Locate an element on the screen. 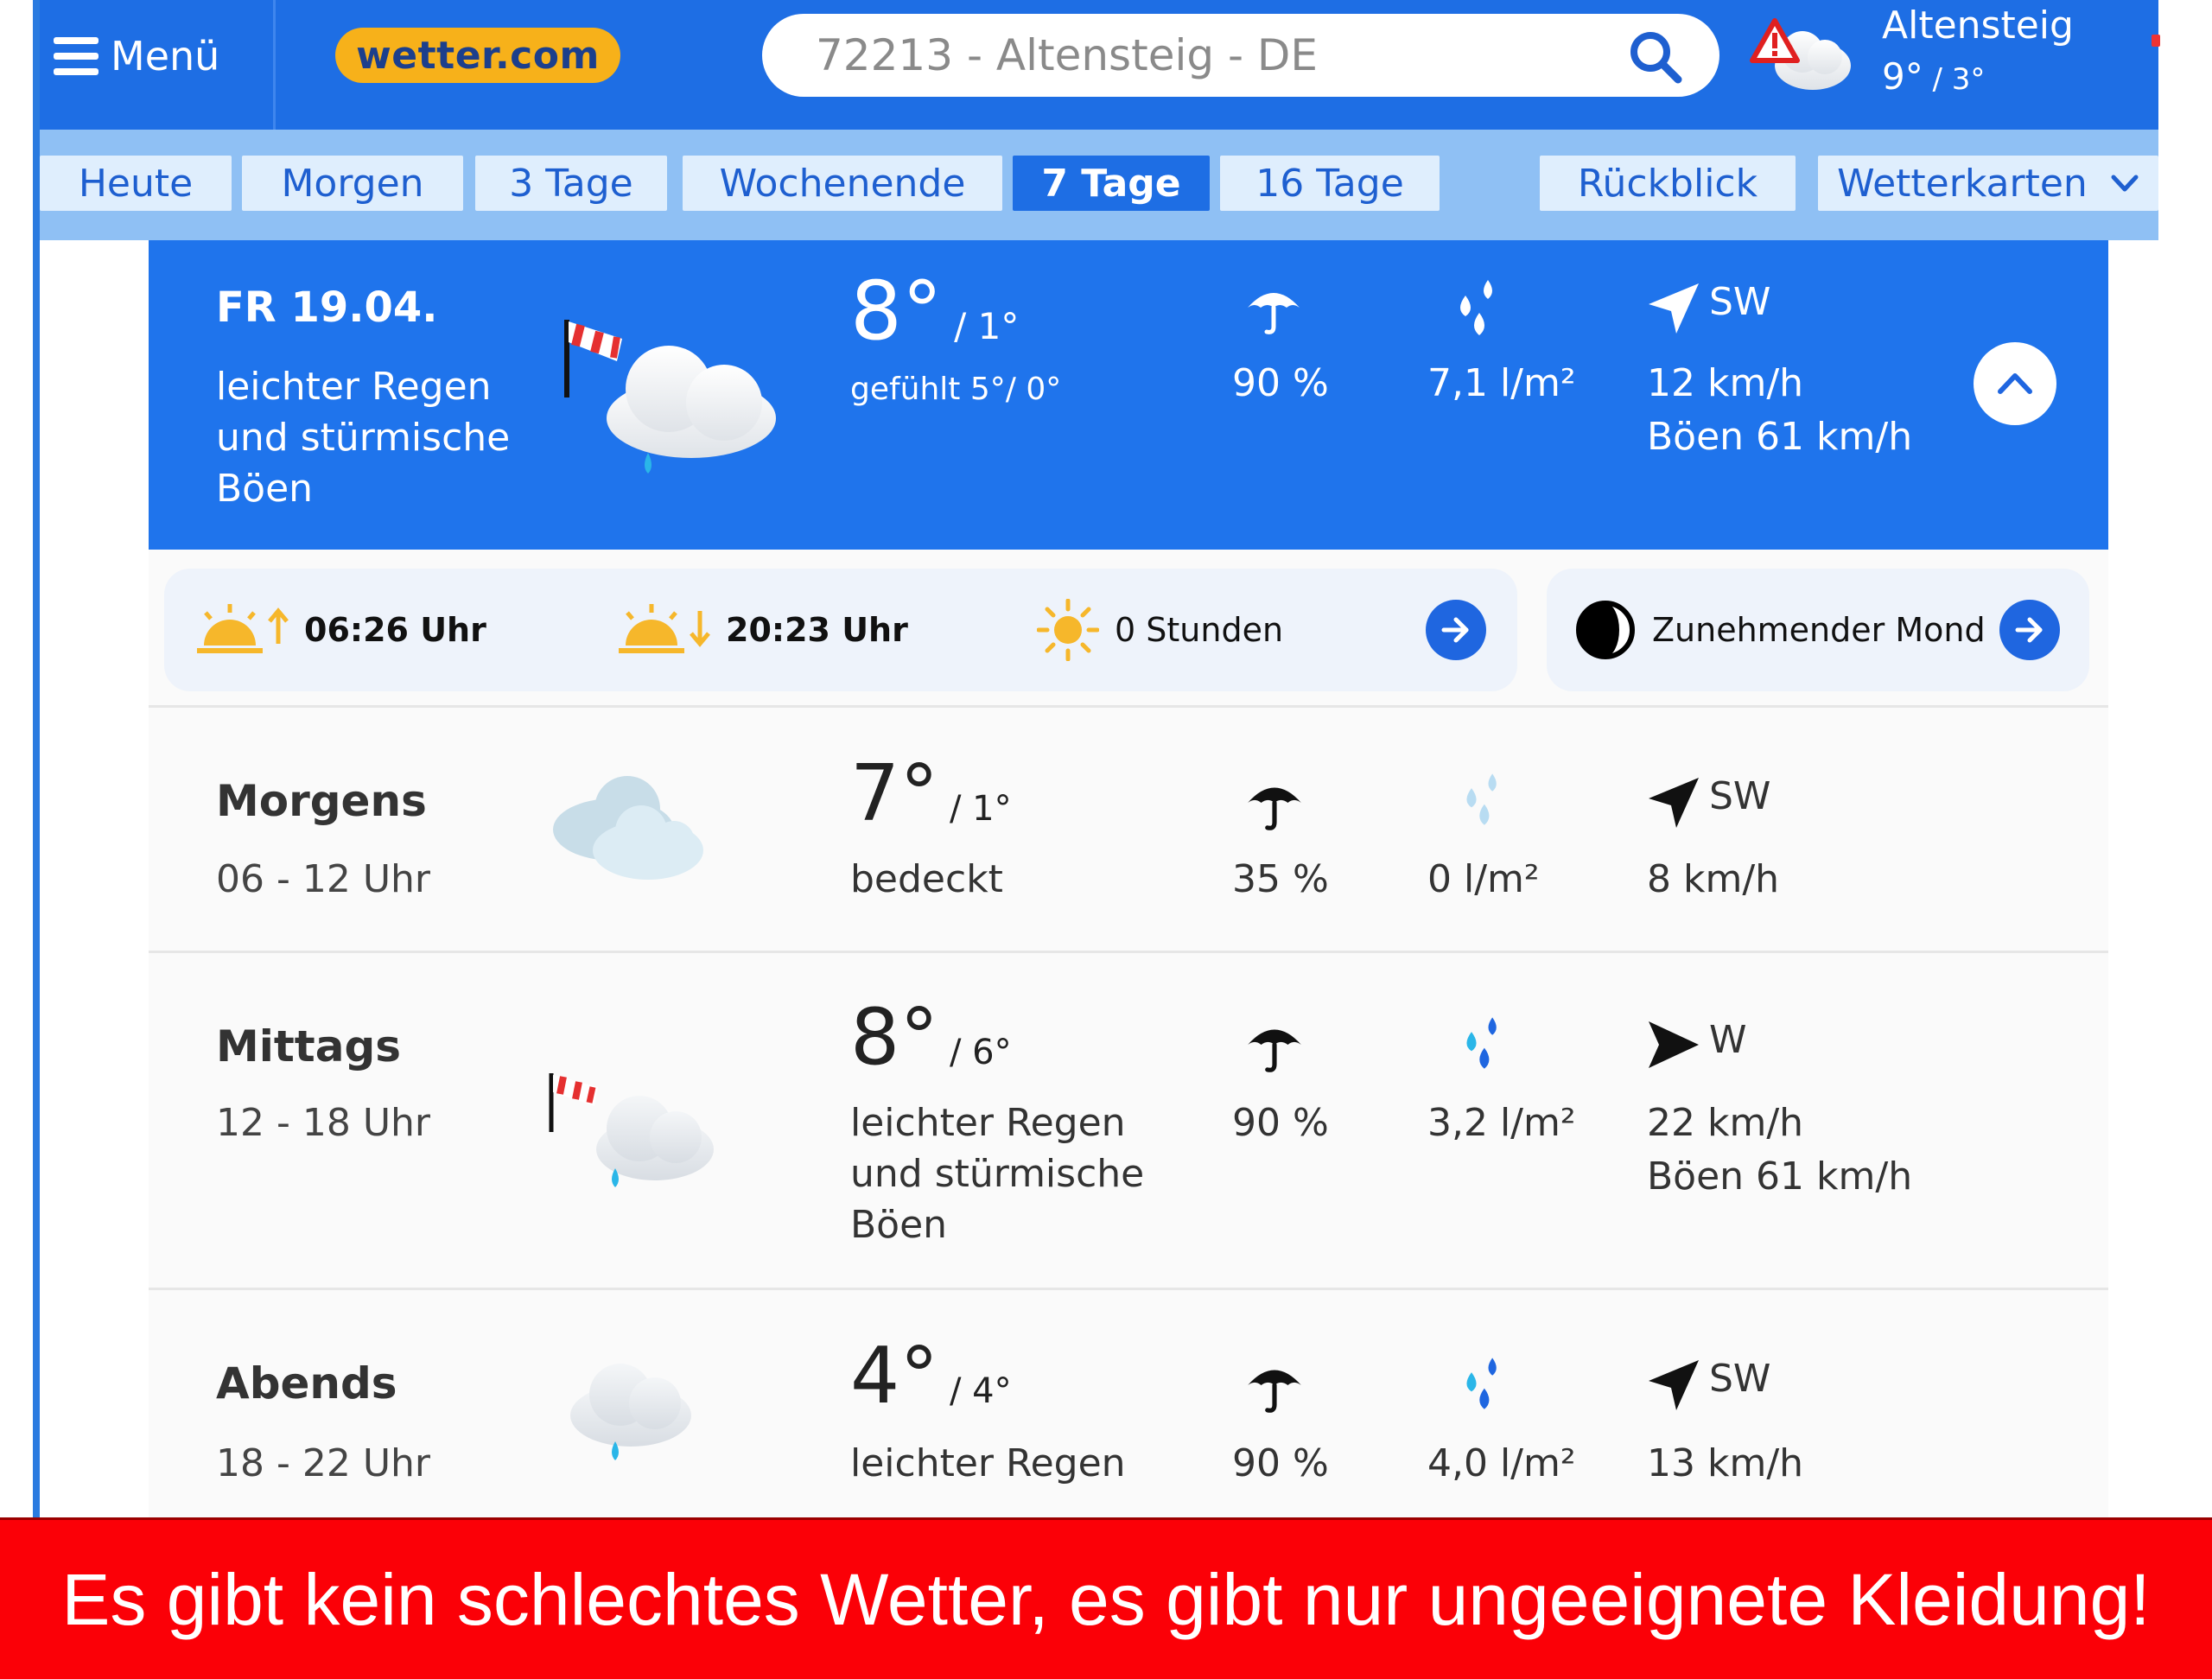 The image size is (2212, 1679). period-precip-amount: 0 l/m² is located at coordinates (1483, 879).